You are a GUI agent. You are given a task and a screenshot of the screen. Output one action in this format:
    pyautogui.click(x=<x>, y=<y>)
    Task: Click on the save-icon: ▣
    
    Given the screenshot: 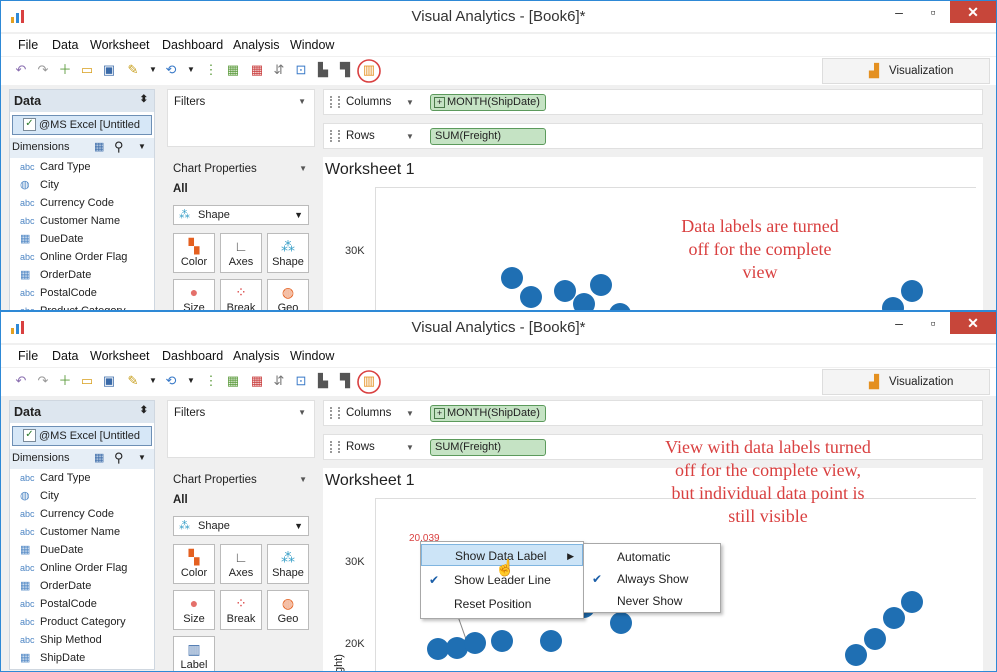 What is the action you would take?
    pyautogui.click(x=109, y=70)
    